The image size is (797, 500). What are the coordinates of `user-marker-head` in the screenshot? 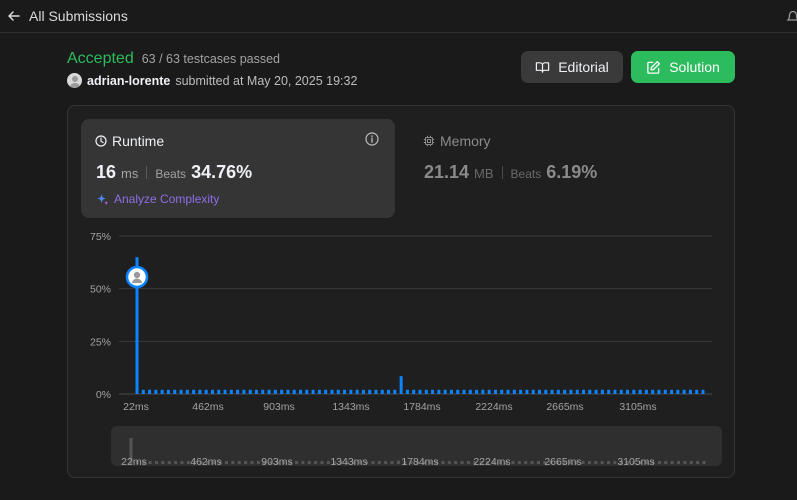 It's located at (137, 275).